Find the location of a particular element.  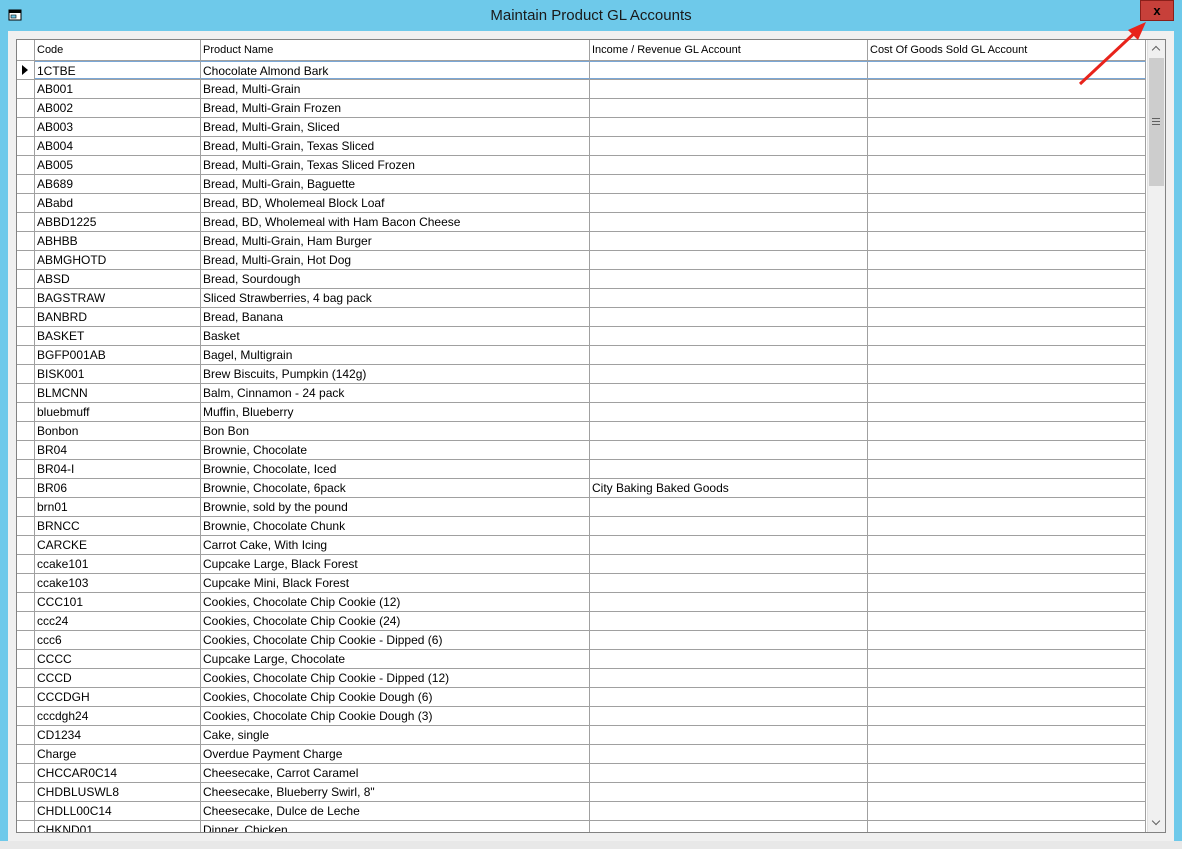

cell-code: 1CTBE is located at coordinates (118, 70).